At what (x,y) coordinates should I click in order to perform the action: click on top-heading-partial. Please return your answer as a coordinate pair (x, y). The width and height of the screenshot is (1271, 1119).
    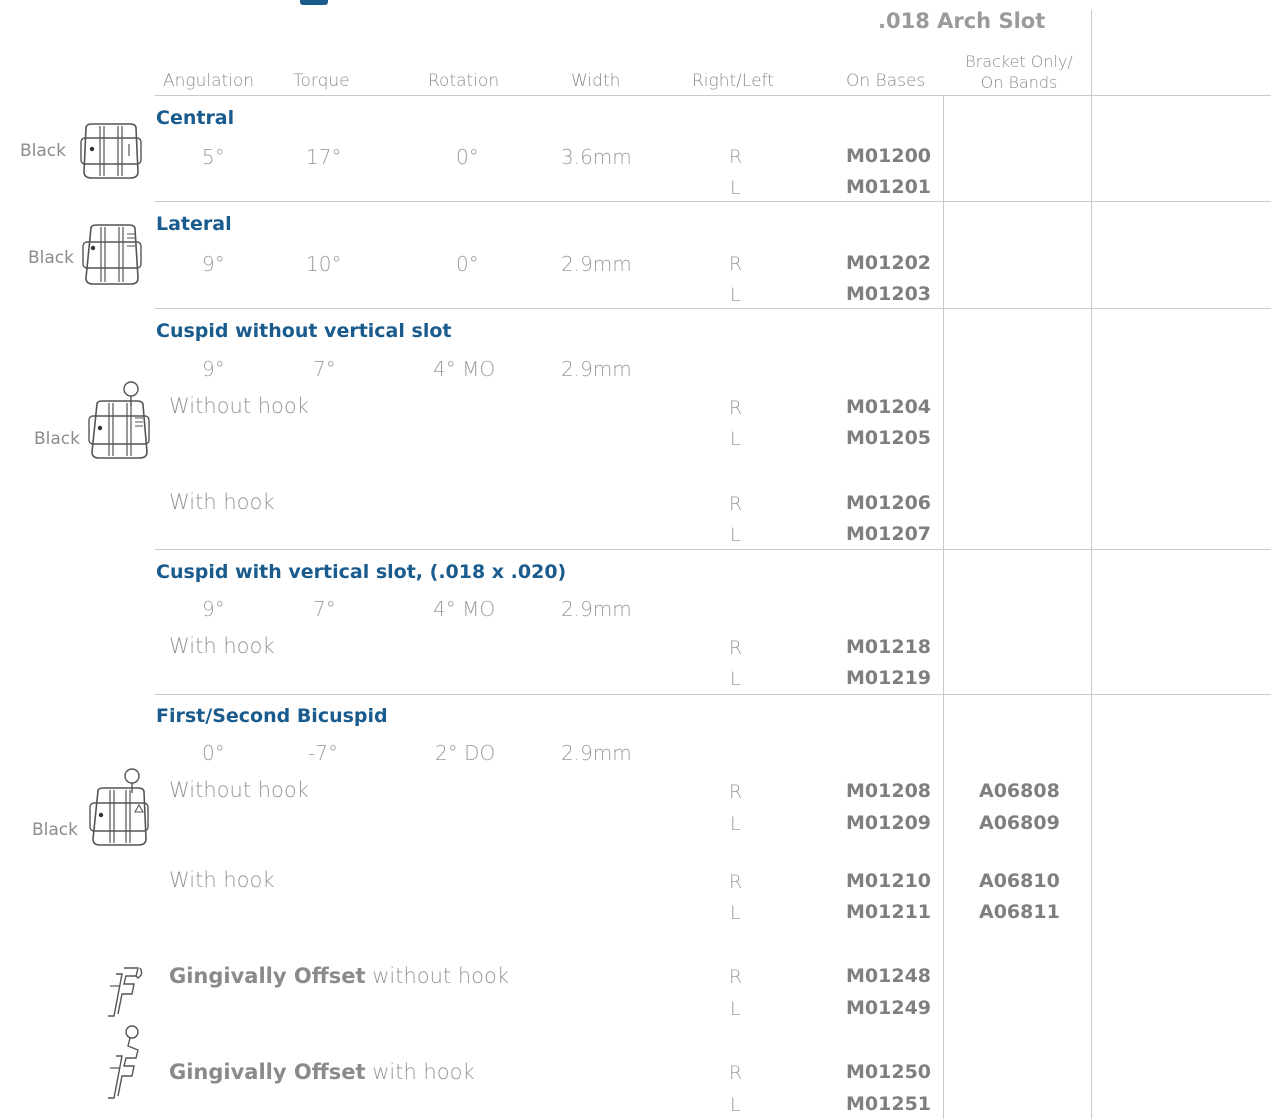
    Looking at the image, I should click on (314, 2).